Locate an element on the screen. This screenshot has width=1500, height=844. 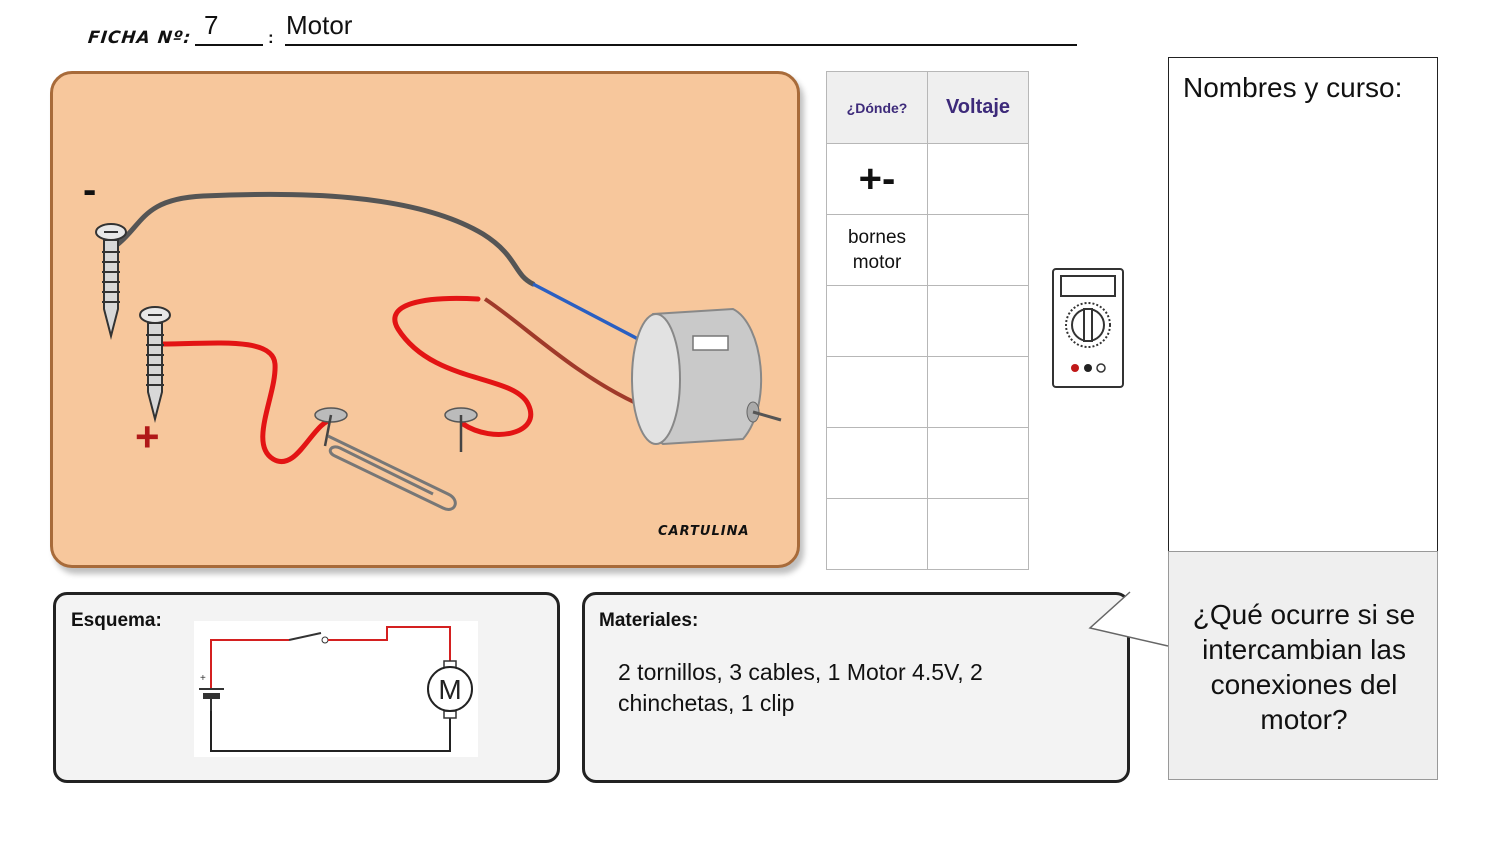
esquema-box: Esquema: + M is located at coordinates (306, 687).